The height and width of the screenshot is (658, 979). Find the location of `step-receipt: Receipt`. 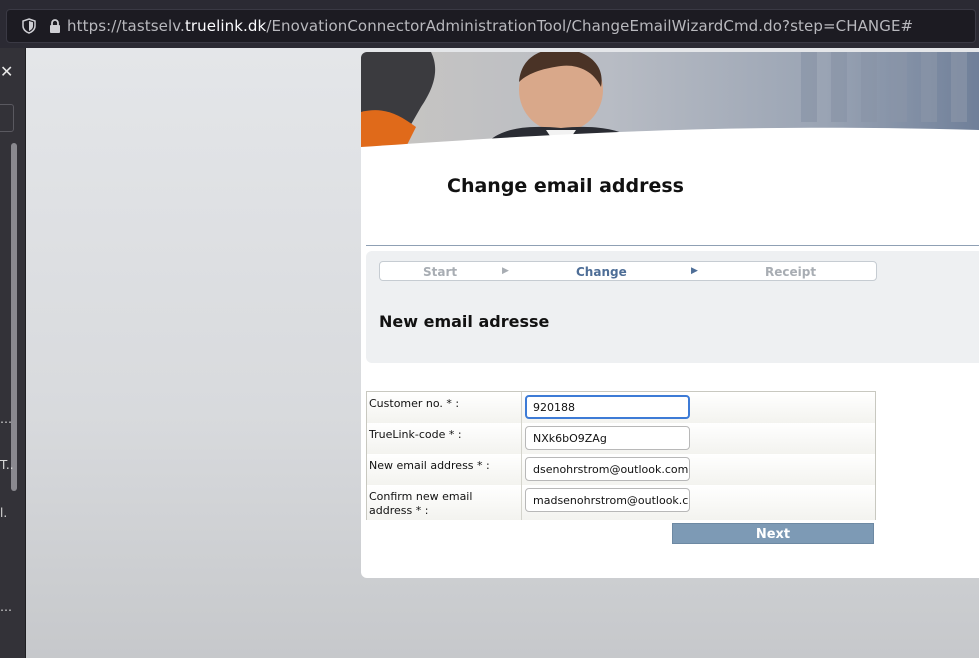

step-receipt: Receipt is located at coordinates (791, 272).